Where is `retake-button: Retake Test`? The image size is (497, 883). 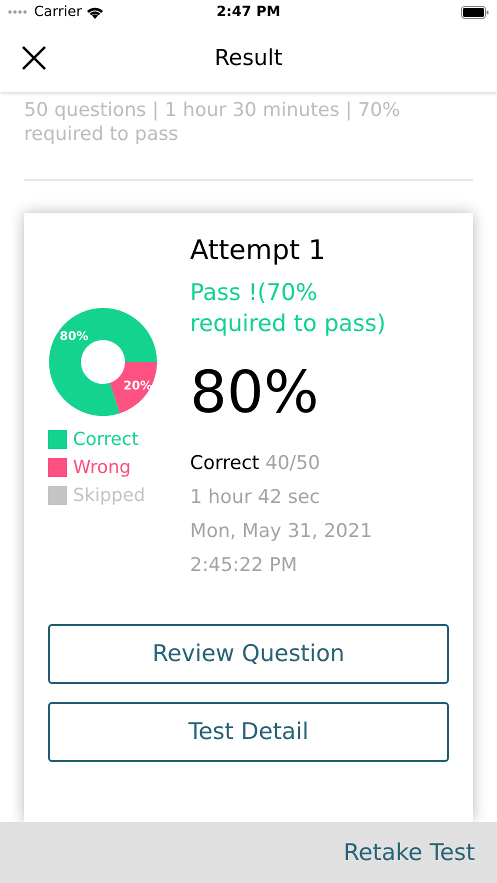
retake-button: Retake Test is located at coordinates (409, 853).